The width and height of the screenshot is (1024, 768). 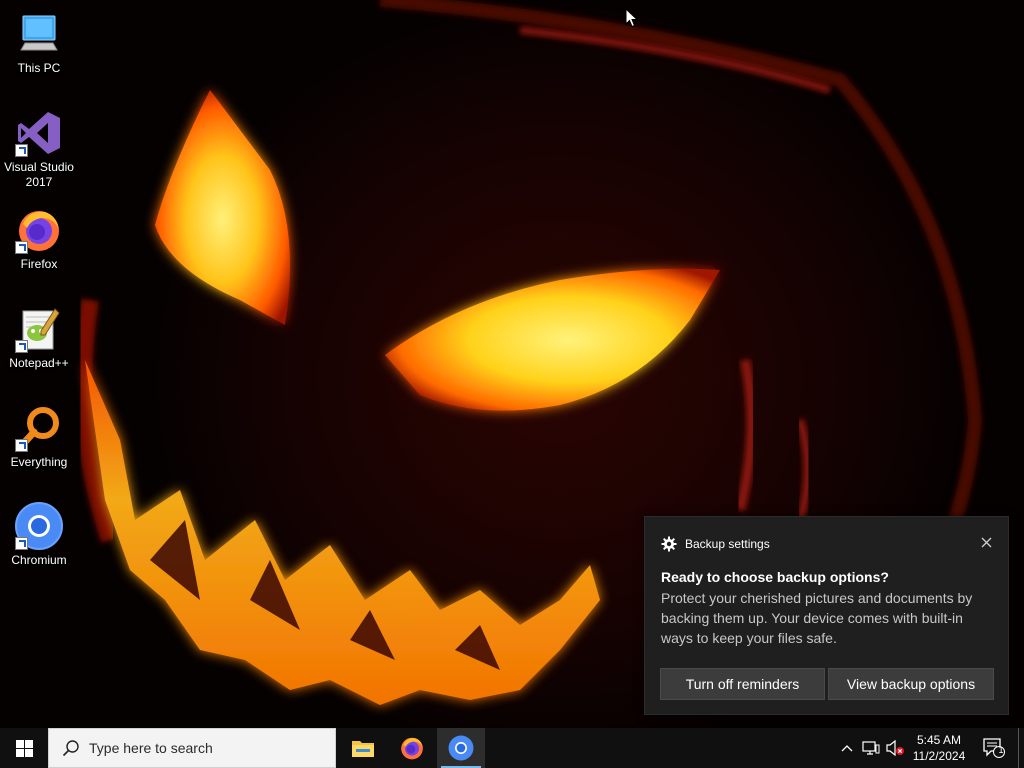 I want to click on desktop-icon-label: Visual Studio 2017, so click(x=39, y=174).